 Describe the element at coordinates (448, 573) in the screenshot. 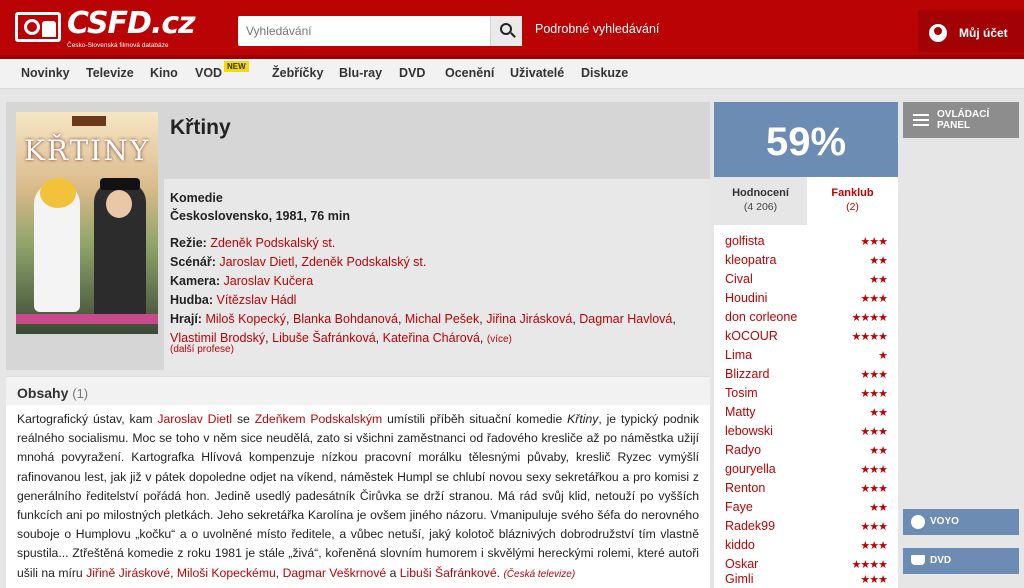

I see `person-link: Libuši Šafránkové` at that location.